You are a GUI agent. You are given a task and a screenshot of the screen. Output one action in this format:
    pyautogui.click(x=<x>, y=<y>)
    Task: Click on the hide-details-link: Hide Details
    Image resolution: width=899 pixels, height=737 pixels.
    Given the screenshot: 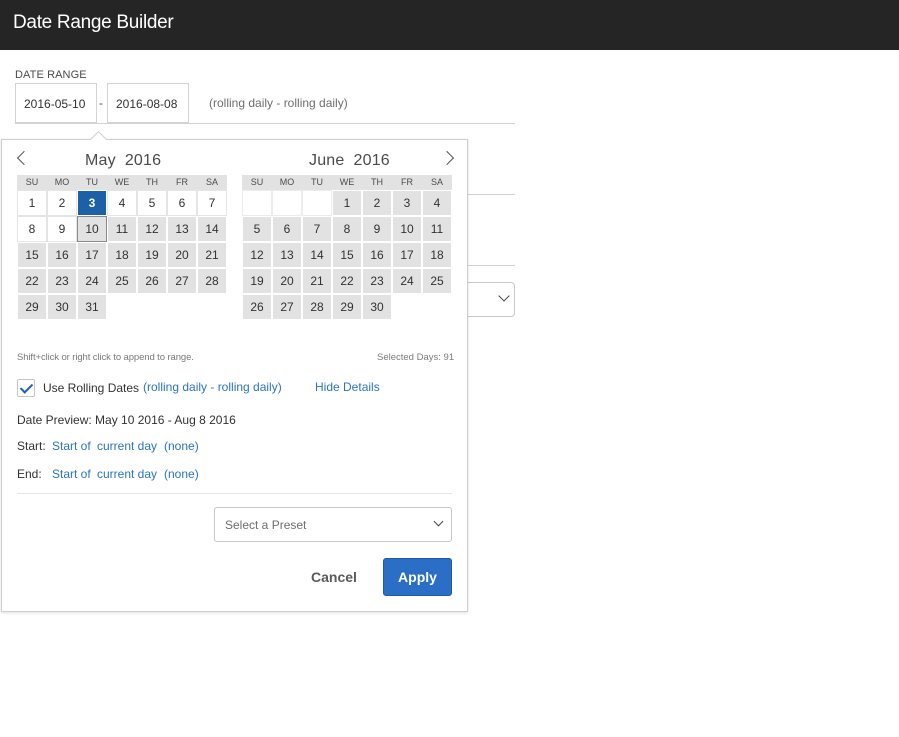 What is the action you would take?
    pyautogui.click(x=347, y=387)
    